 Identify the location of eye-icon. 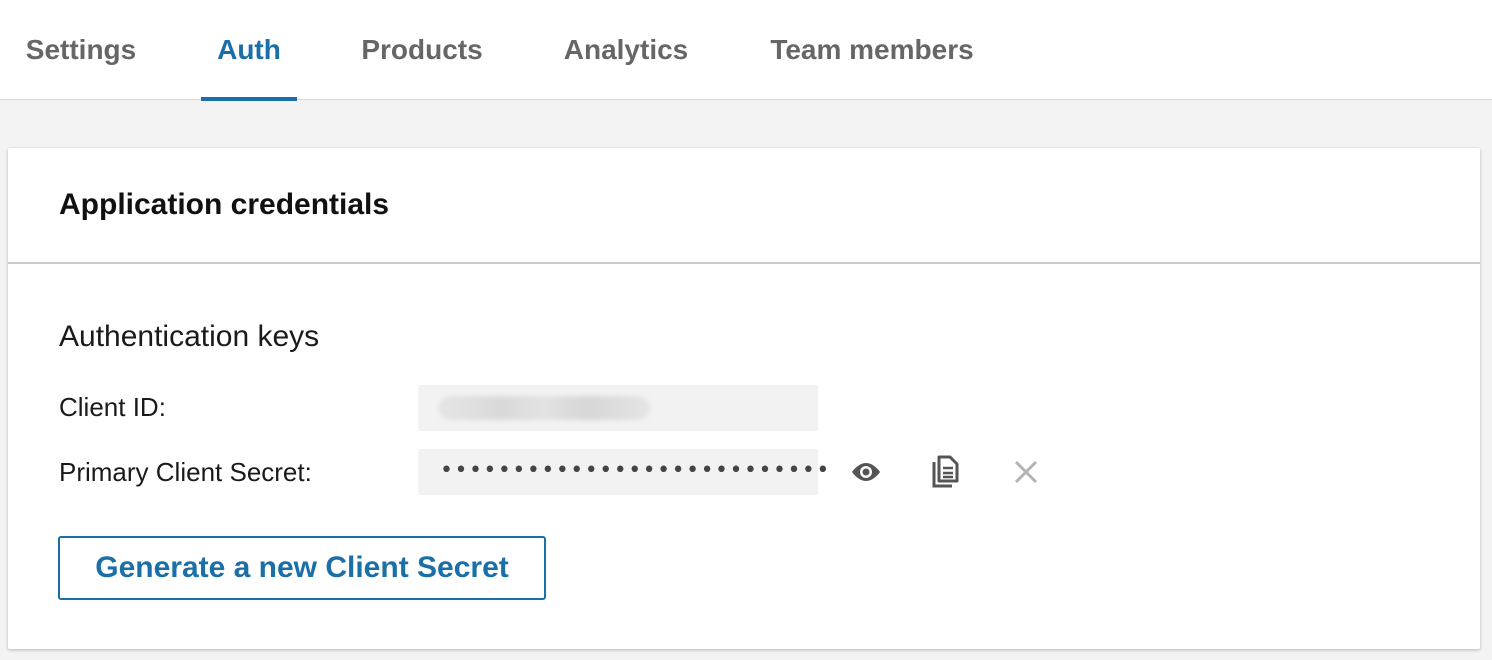
(866, 472).